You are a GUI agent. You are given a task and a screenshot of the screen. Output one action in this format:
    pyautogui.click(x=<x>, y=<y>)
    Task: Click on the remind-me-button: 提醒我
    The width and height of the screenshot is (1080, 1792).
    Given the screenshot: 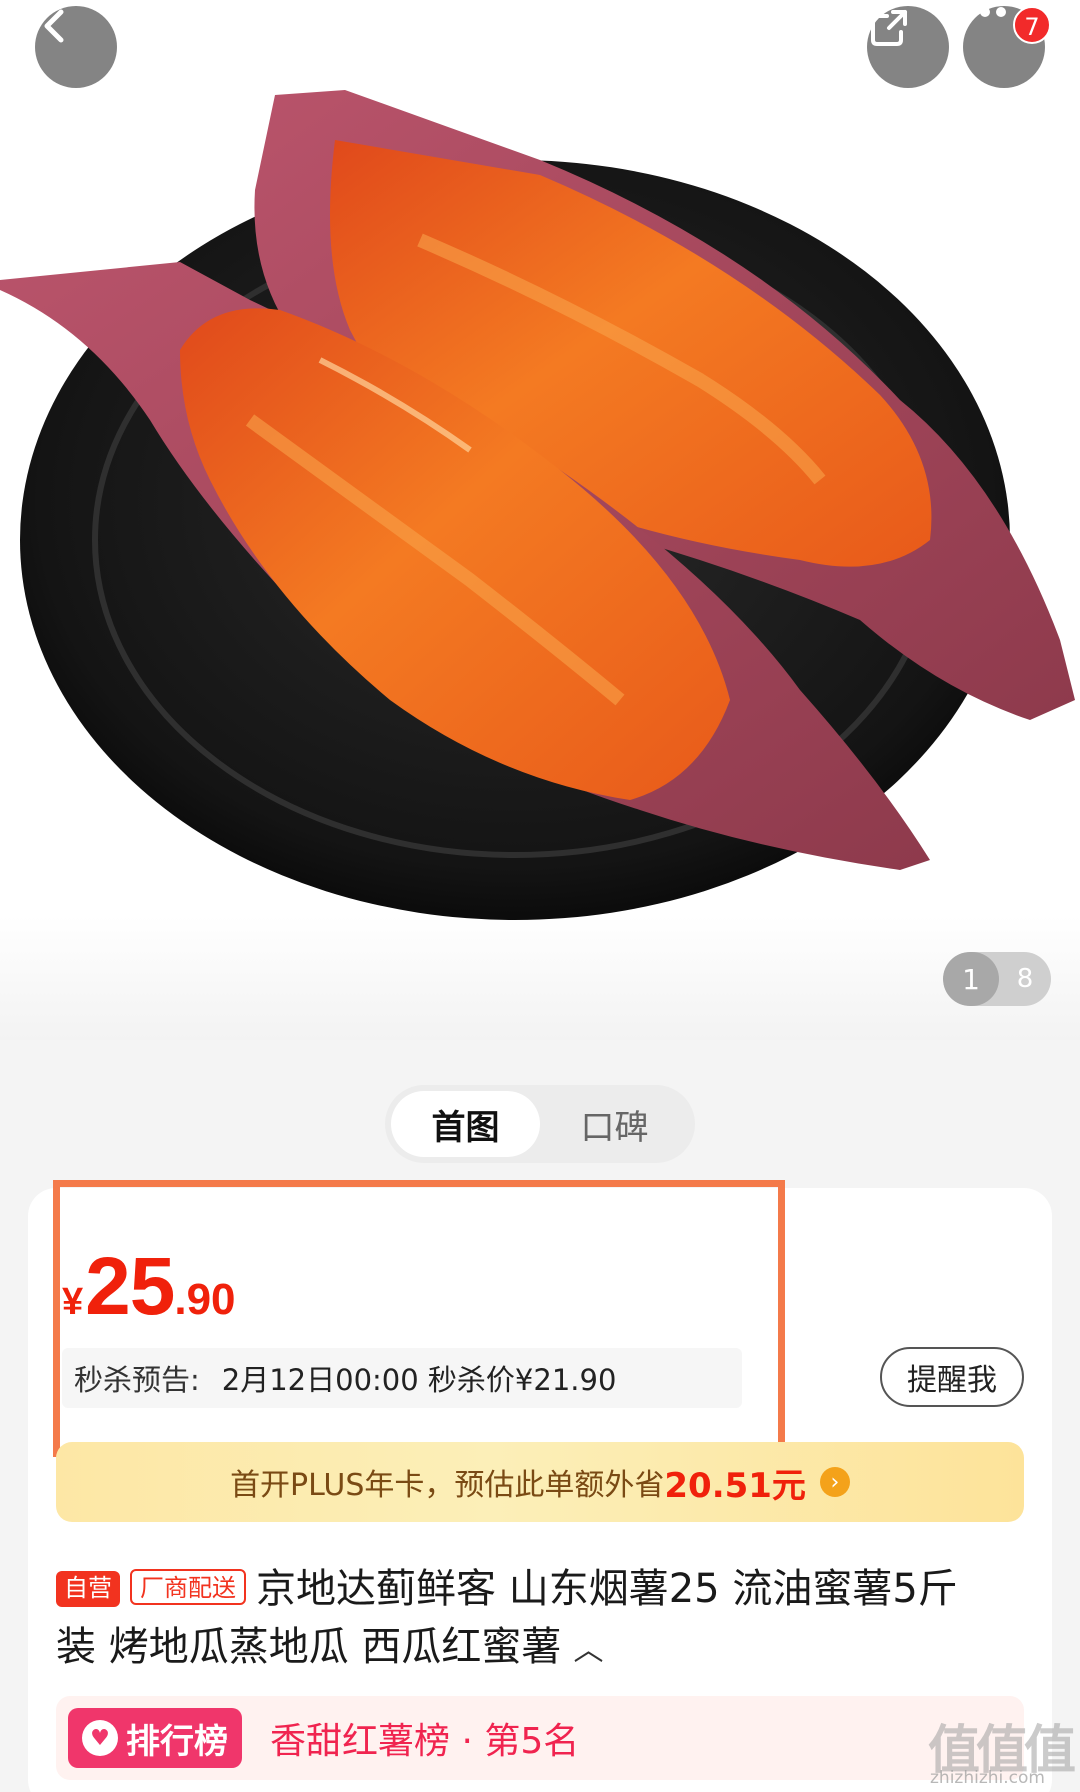 What is the action you would take?
    pyautogui.click(x=952, y=1377)
    